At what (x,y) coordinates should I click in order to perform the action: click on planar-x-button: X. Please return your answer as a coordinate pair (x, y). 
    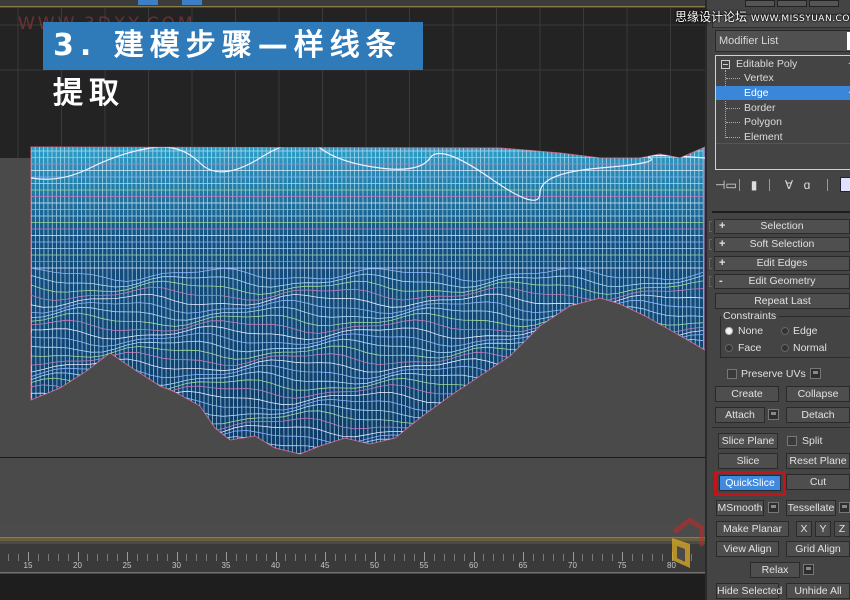
    Looking at the image, I should click on (804, 529).